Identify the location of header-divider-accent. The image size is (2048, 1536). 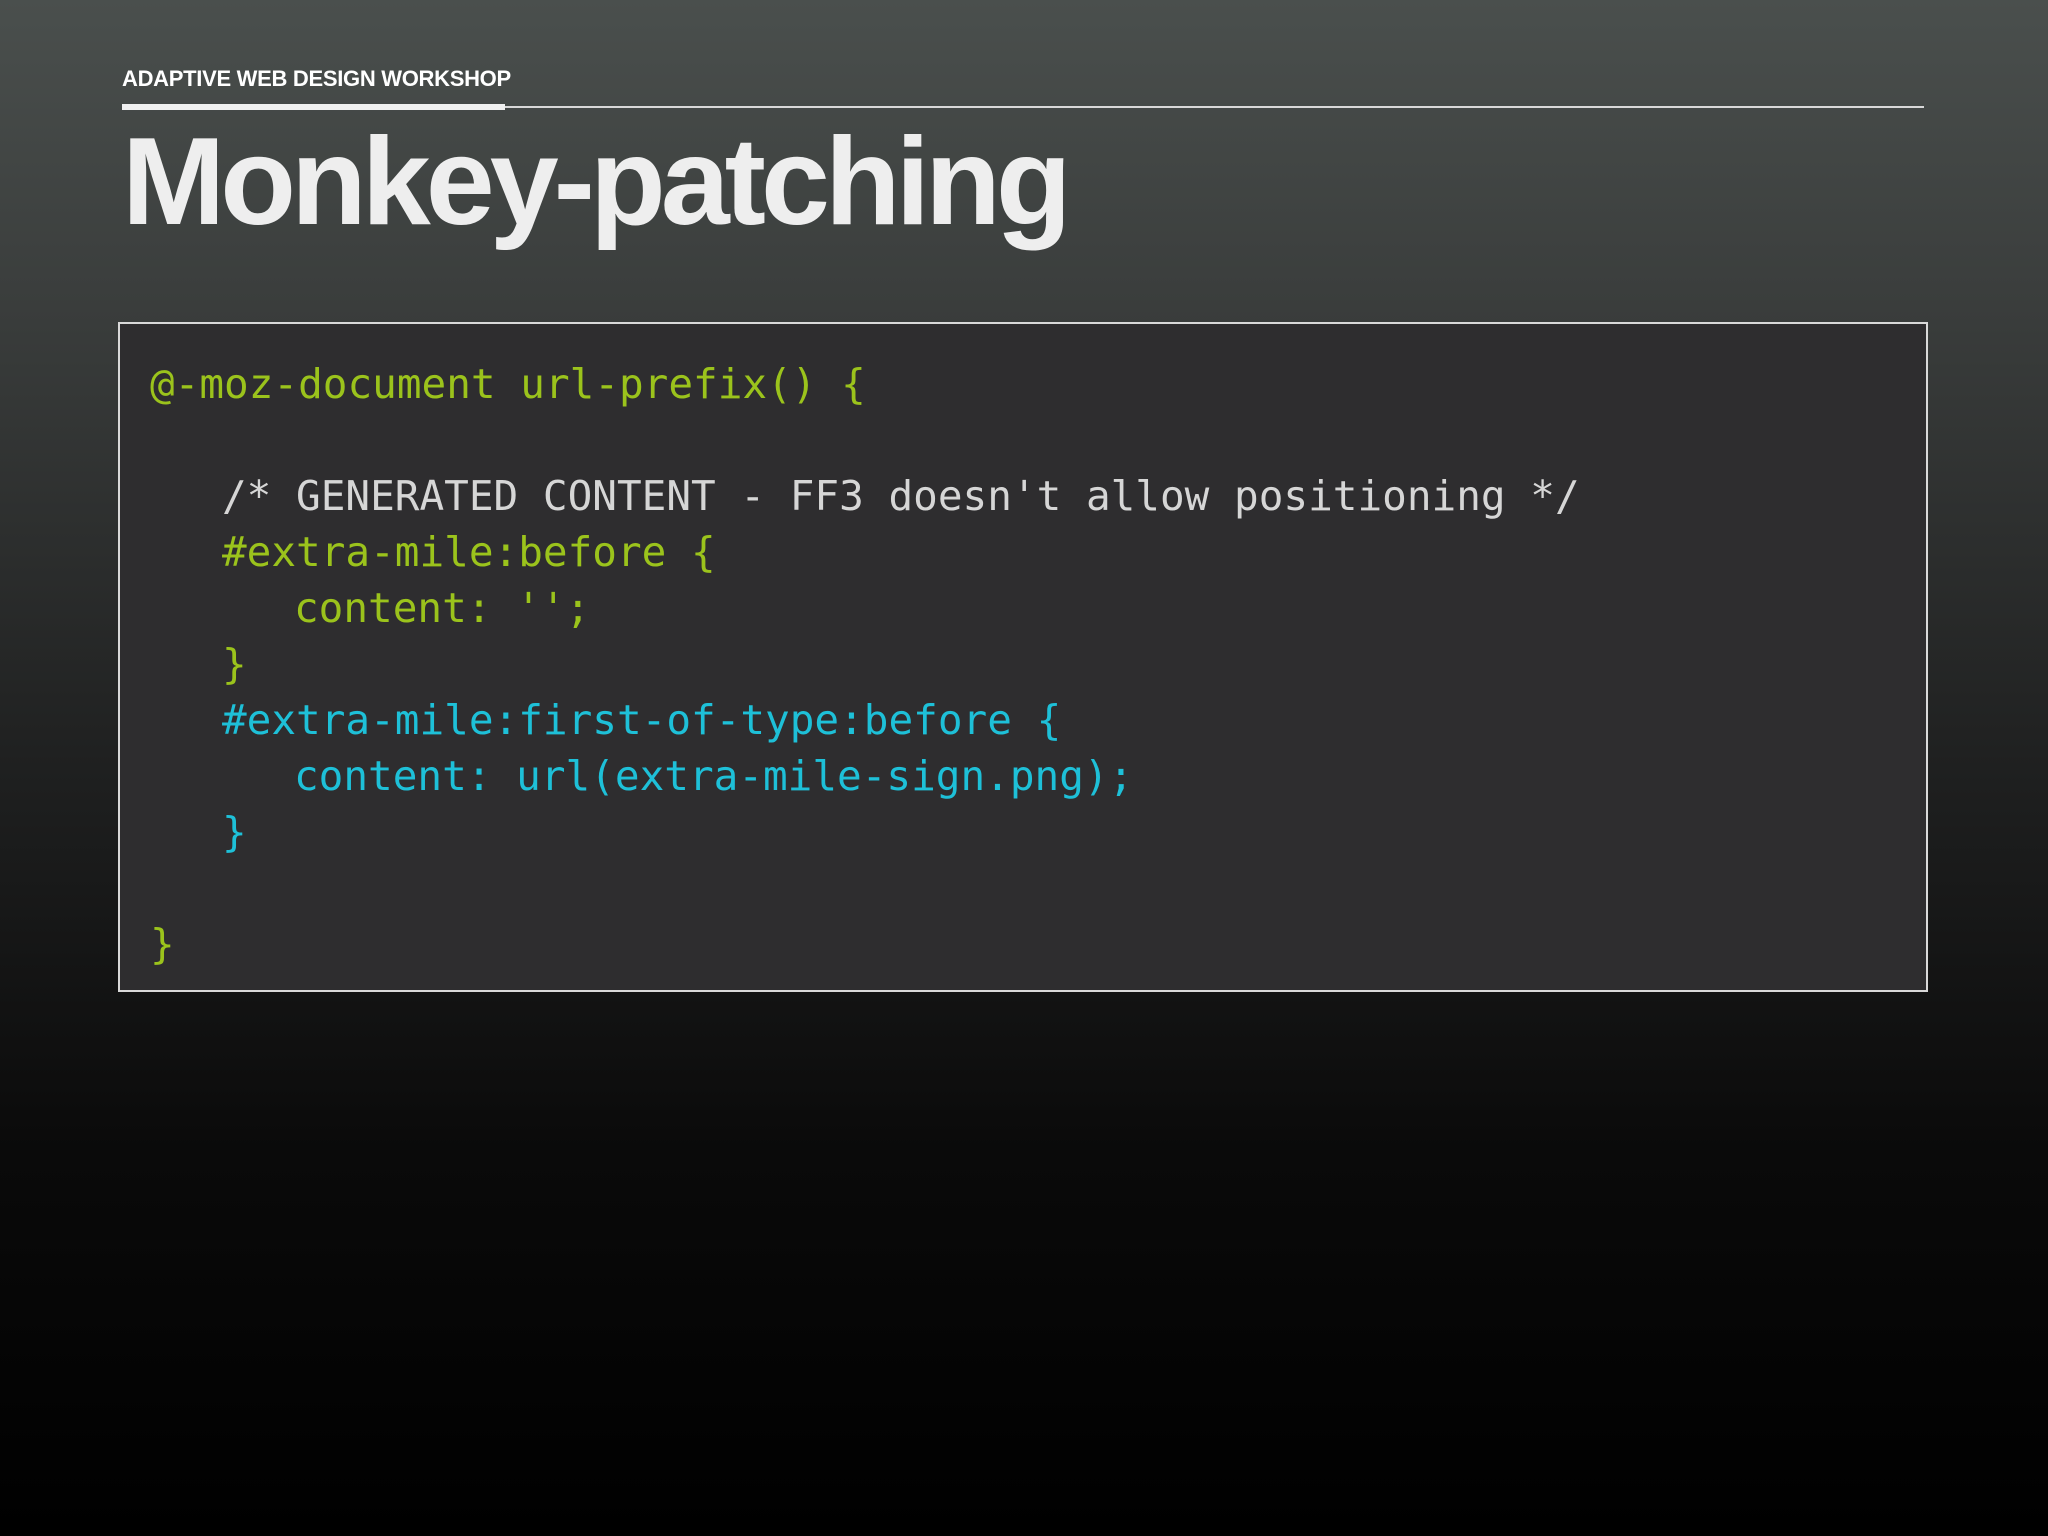
(313, 107).